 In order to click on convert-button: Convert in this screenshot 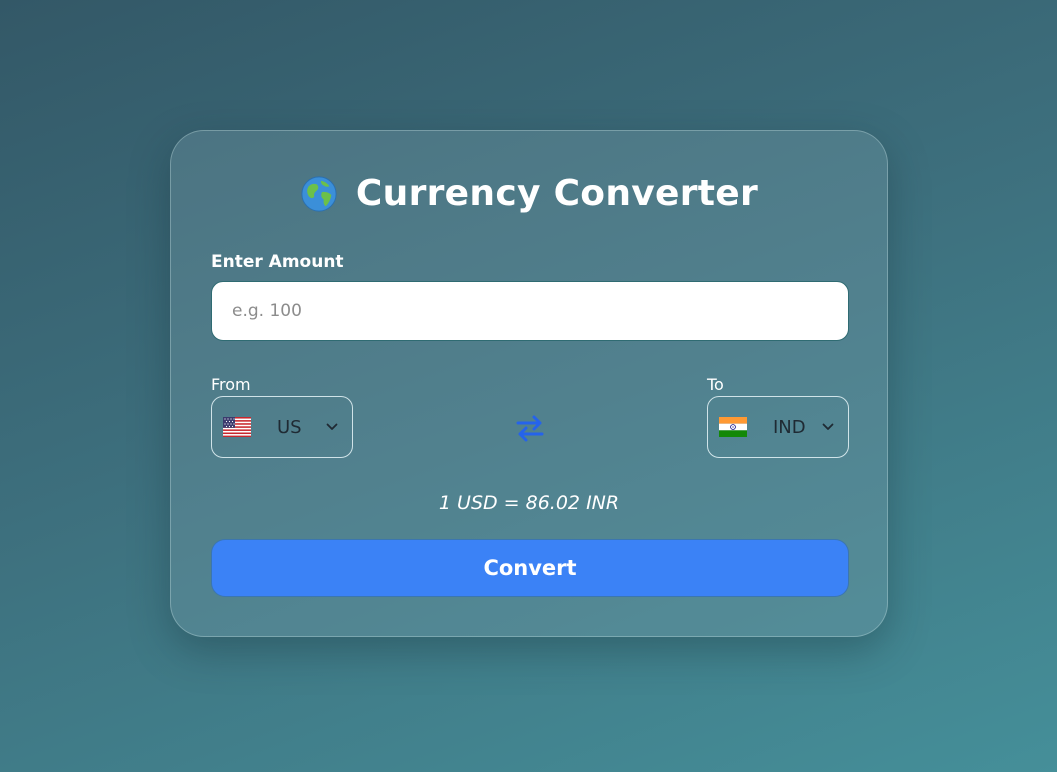, I will do `click(530, 568)`.